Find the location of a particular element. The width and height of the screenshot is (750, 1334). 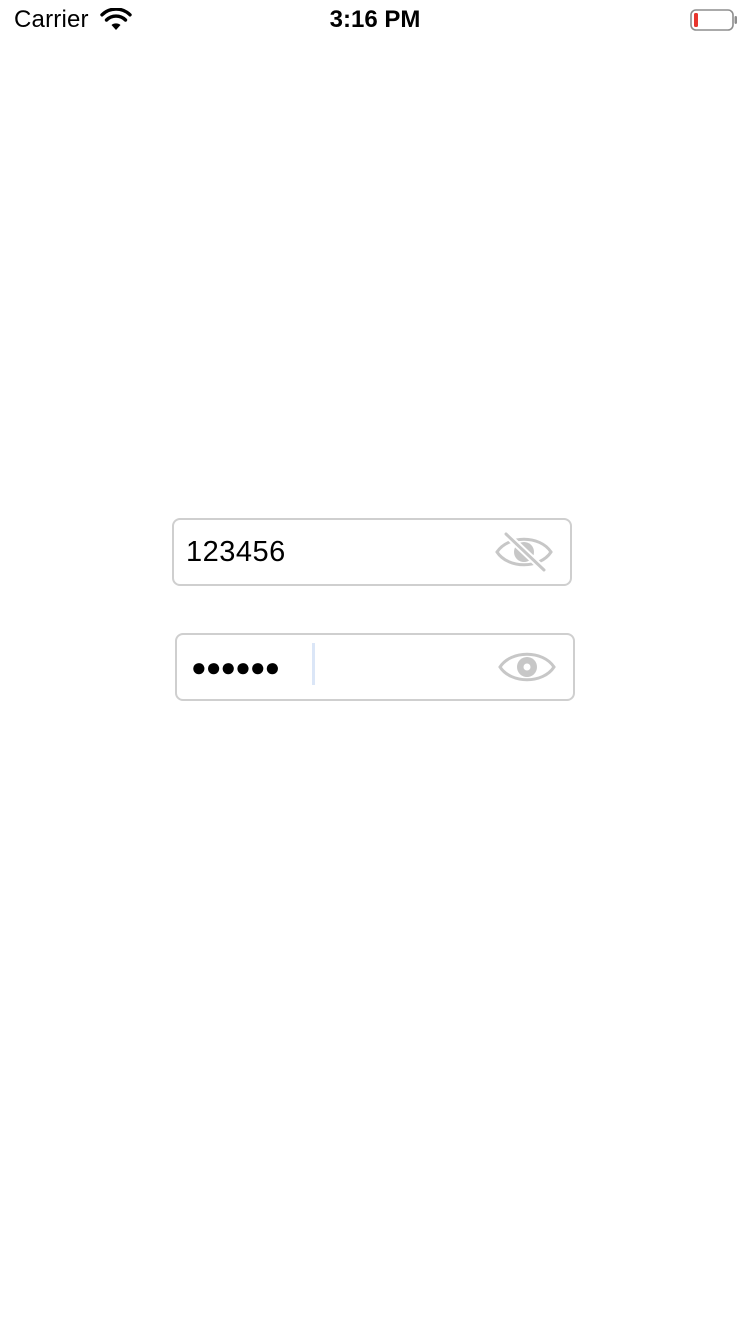

password-field-visible-value: 123456 is located at coordinates (236, 552).